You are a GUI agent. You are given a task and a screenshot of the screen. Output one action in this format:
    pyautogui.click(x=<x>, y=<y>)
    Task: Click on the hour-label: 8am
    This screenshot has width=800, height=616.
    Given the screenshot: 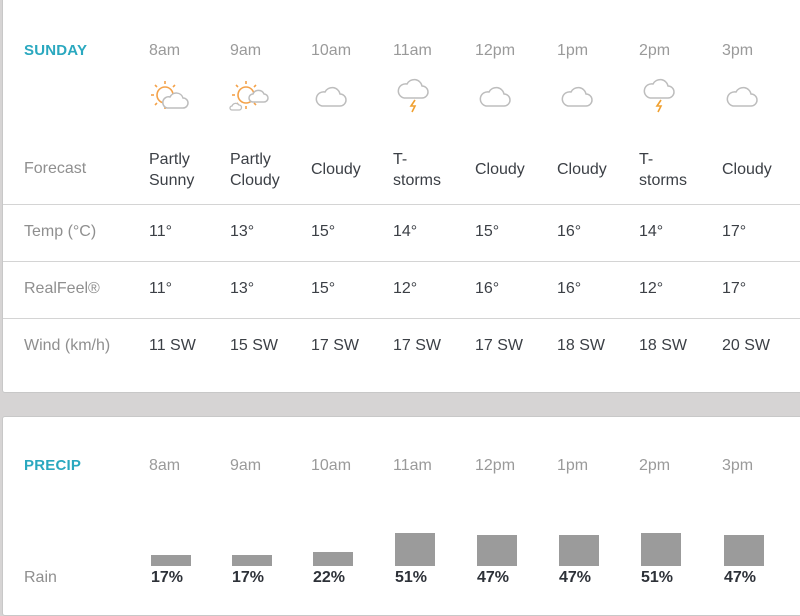 What is the action you would take?
    pyautogui.click(x=165, y=50)
    